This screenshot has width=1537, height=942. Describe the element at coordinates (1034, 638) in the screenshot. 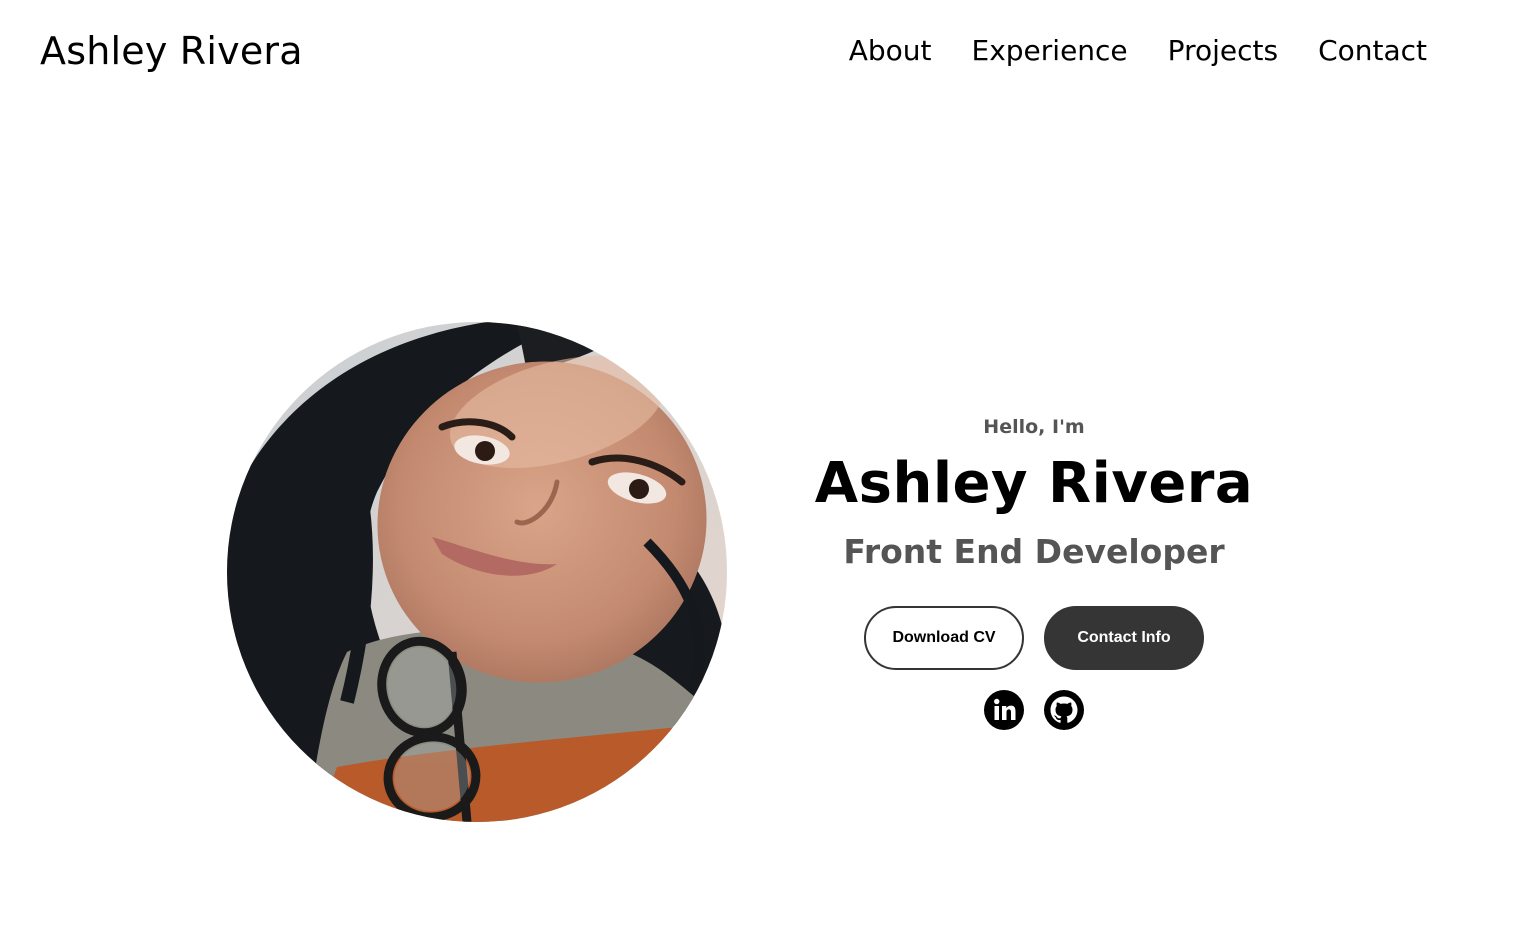

I see `hero-buttons: Download CV Contact Info` at that location.